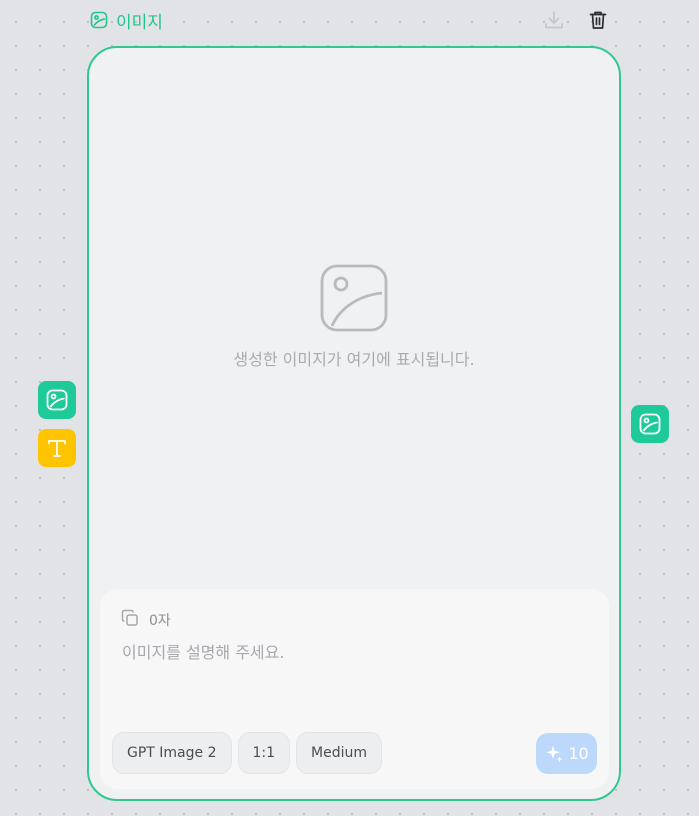  What do you see at coordinates (339, 753) in the screenshot?
I see `quality-select: Medium` at bounding box center [339, 753].